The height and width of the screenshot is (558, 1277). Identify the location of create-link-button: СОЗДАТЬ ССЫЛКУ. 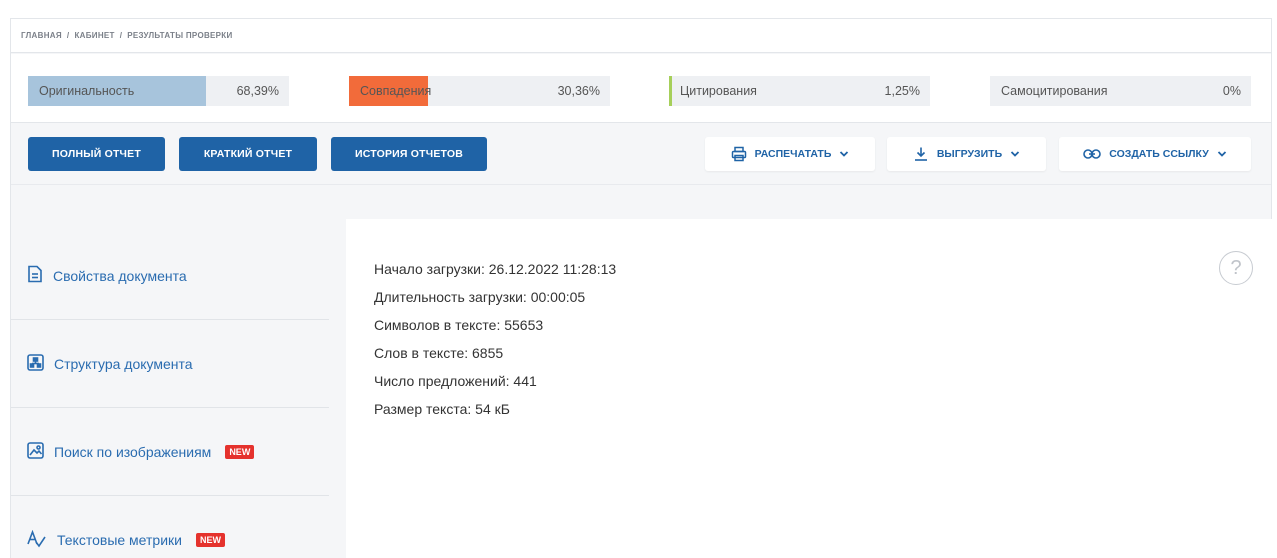
(1155, 154).